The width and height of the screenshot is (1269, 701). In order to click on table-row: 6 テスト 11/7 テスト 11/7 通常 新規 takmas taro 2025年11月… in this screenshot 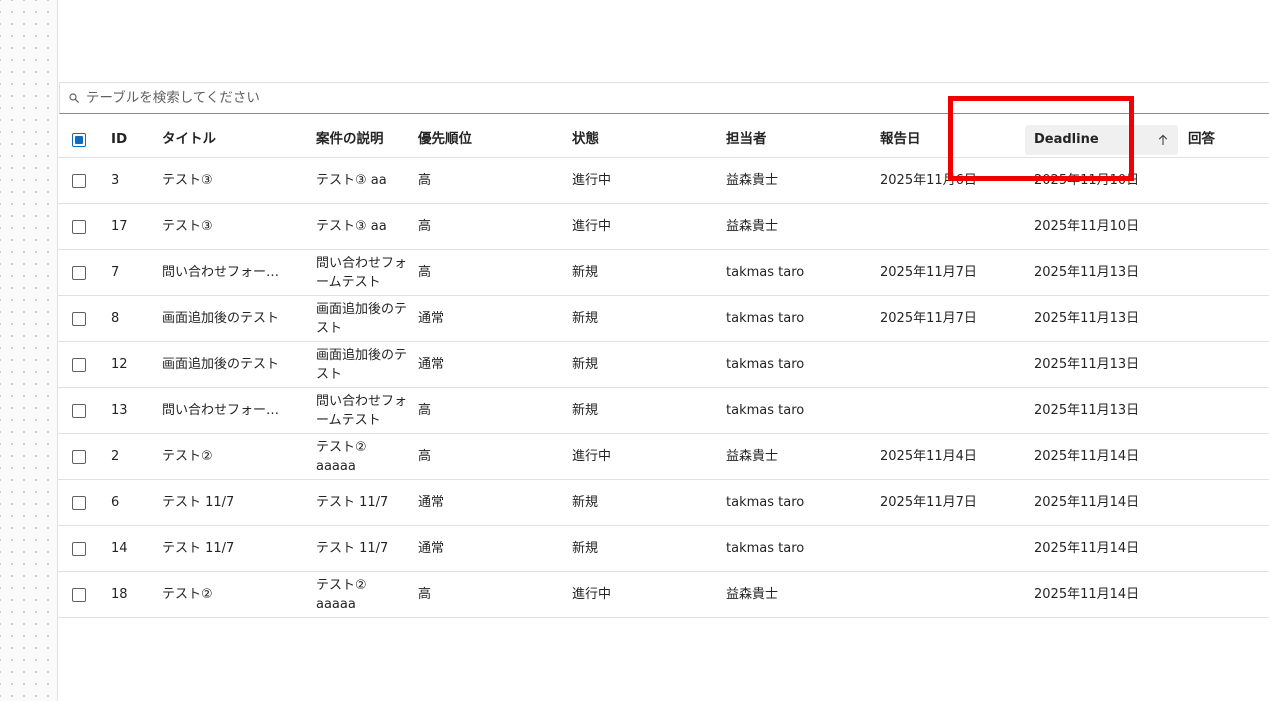, I will do `click(663, 503)`.